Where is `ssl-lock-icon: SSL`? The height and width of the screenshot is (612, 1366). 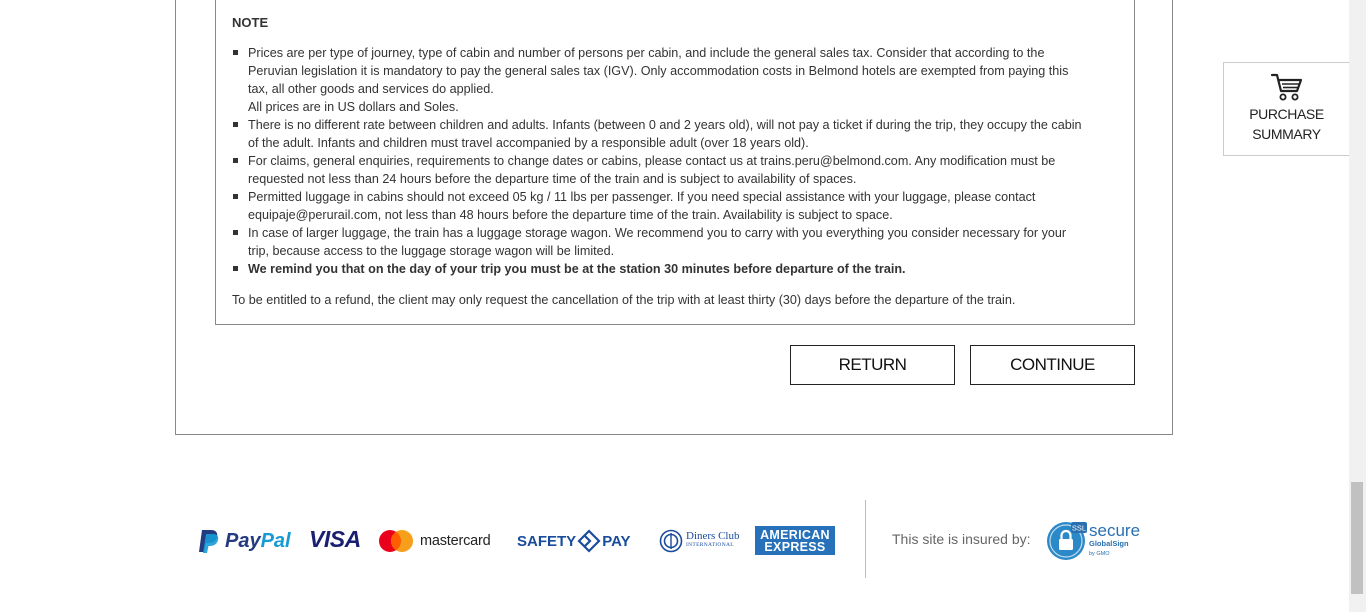 ssl-lock-icon: SSL is located at coordinates (1067, 541).